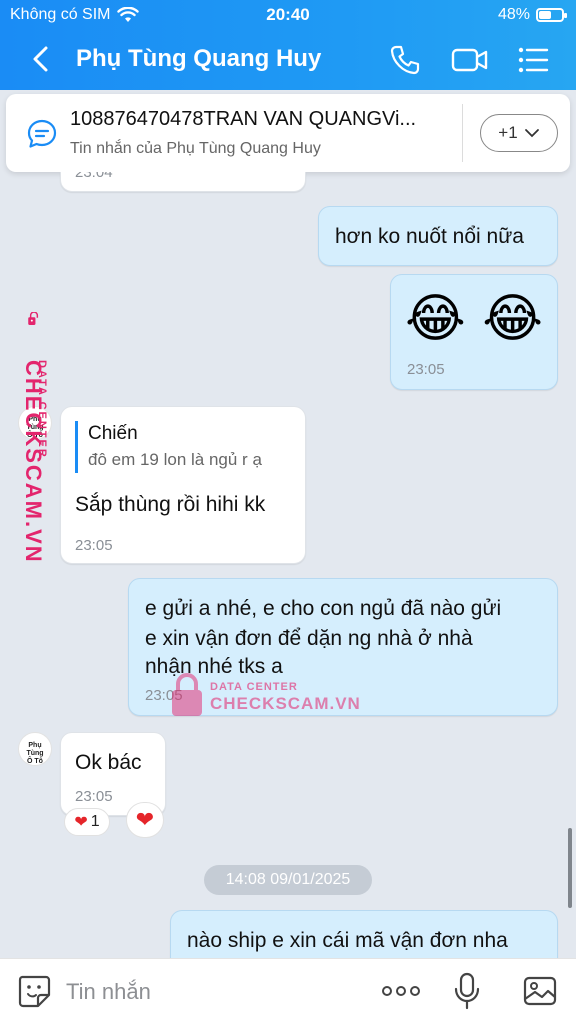 The image size is (576, 1024). Describe the element at coordinates (467, 991) in the screenshot. I see `microphone-icon` at that location.